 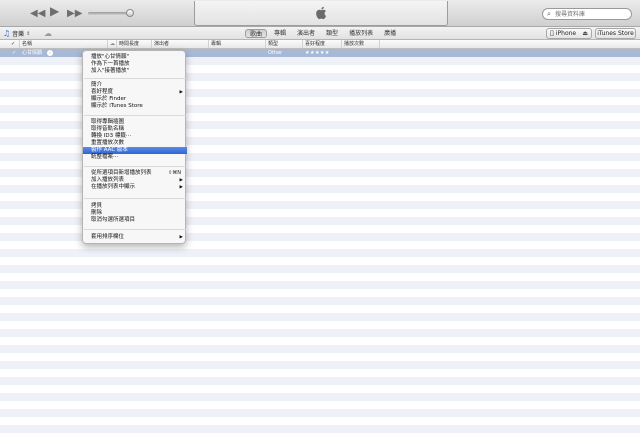 I want to click on library-label: 音樂, so click(x=18, y=34).